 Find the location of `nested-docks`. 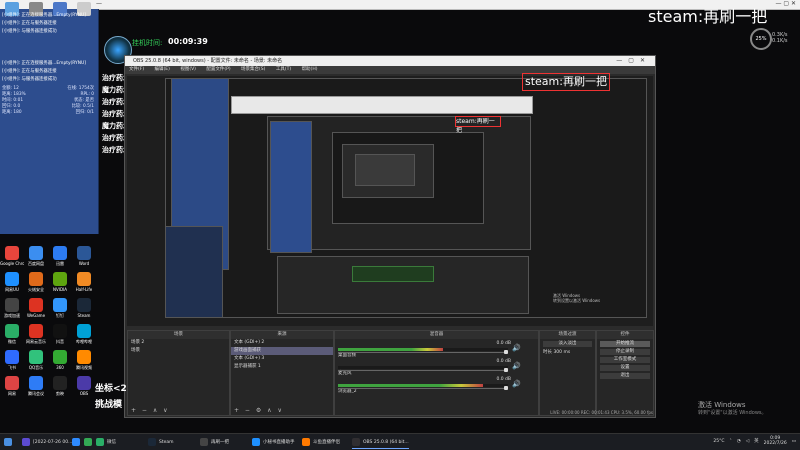

nested-docks is located at coordinates (403, 285).